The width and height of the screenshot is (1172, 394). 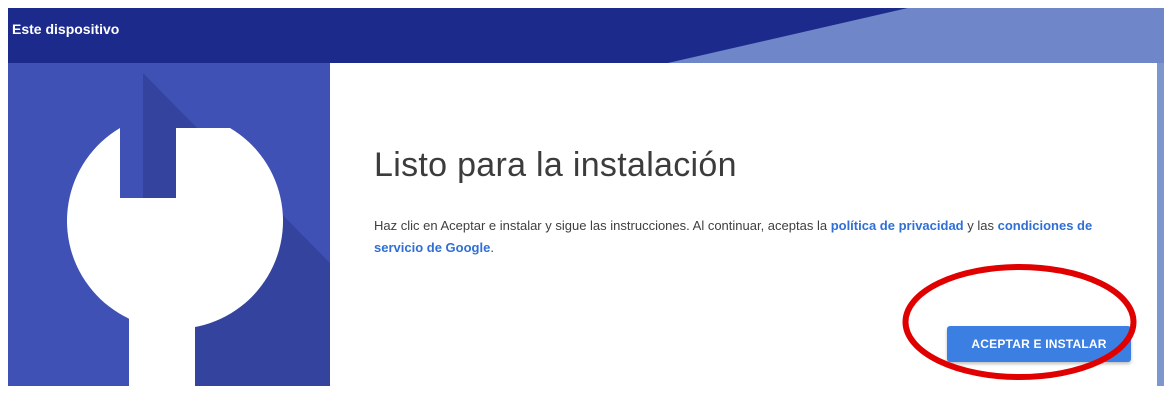 What do you see at coordinates (66, 29) in the screenshot?
I see `header-title: Este dispositivo` at bounding box center [66, 29].